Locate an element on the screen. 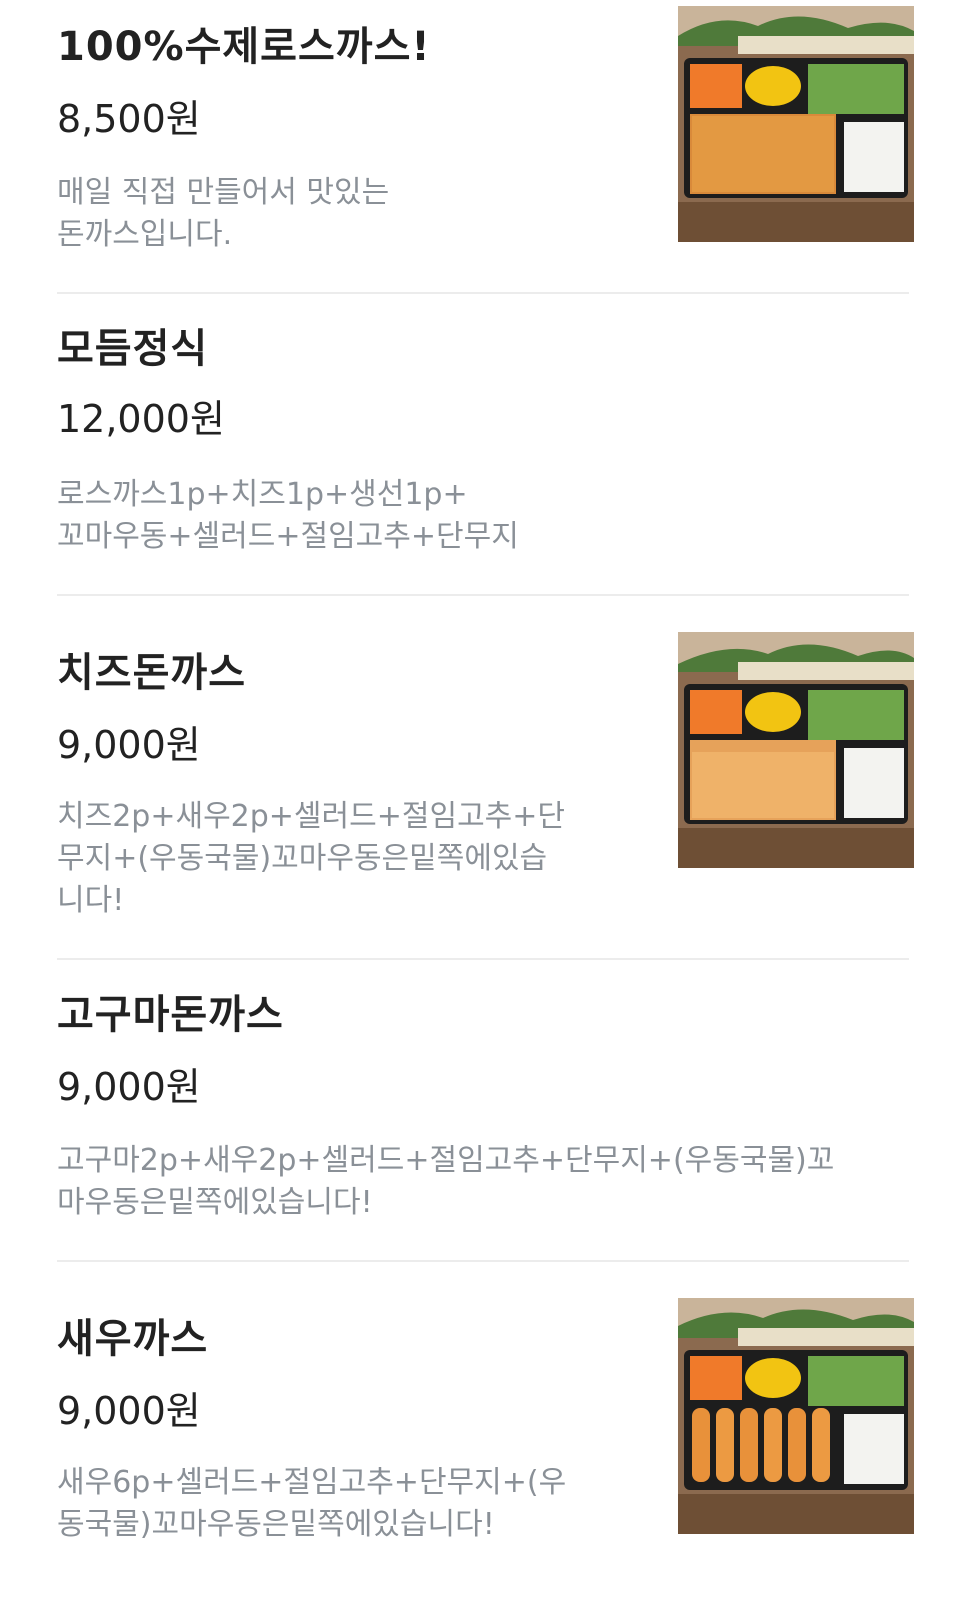 The height and width of the screenshot is (1614, 966). tonkatsu-lunchbox-photo-icon is located at coordinates (796, 124).